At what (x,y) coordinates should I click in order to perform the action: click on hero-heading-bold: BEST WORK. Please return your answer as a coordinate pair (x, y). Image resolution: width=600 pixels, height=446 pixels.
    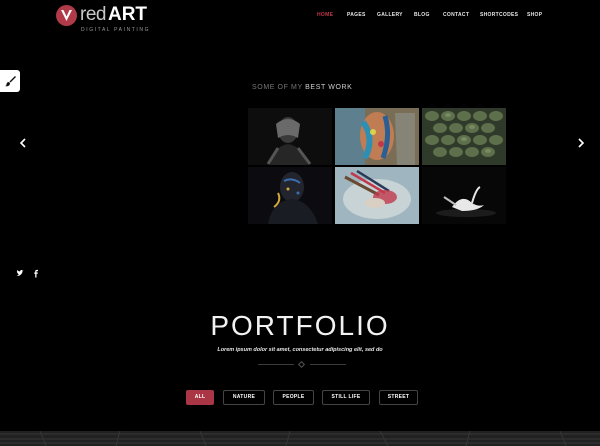
    Looking at the image, I should click on (329, 87).